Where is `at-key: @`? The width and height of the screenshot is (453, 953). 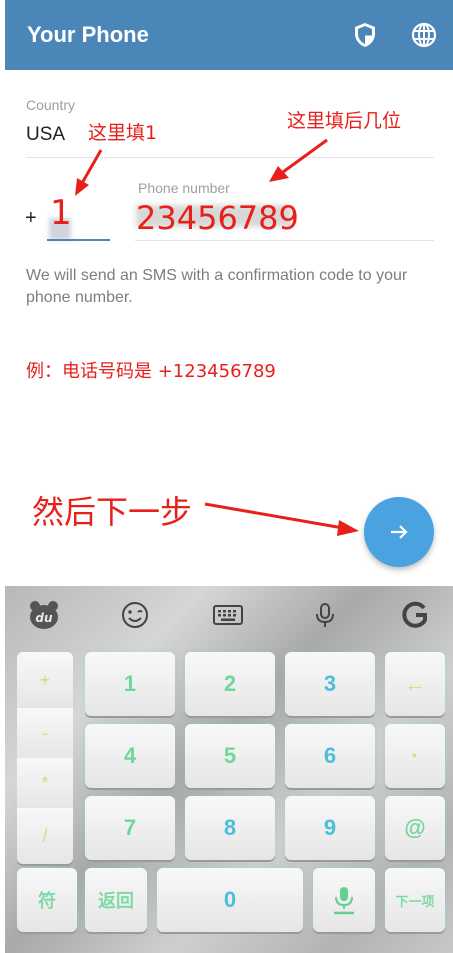
at-key: @ is located at coordinates (415, 828).